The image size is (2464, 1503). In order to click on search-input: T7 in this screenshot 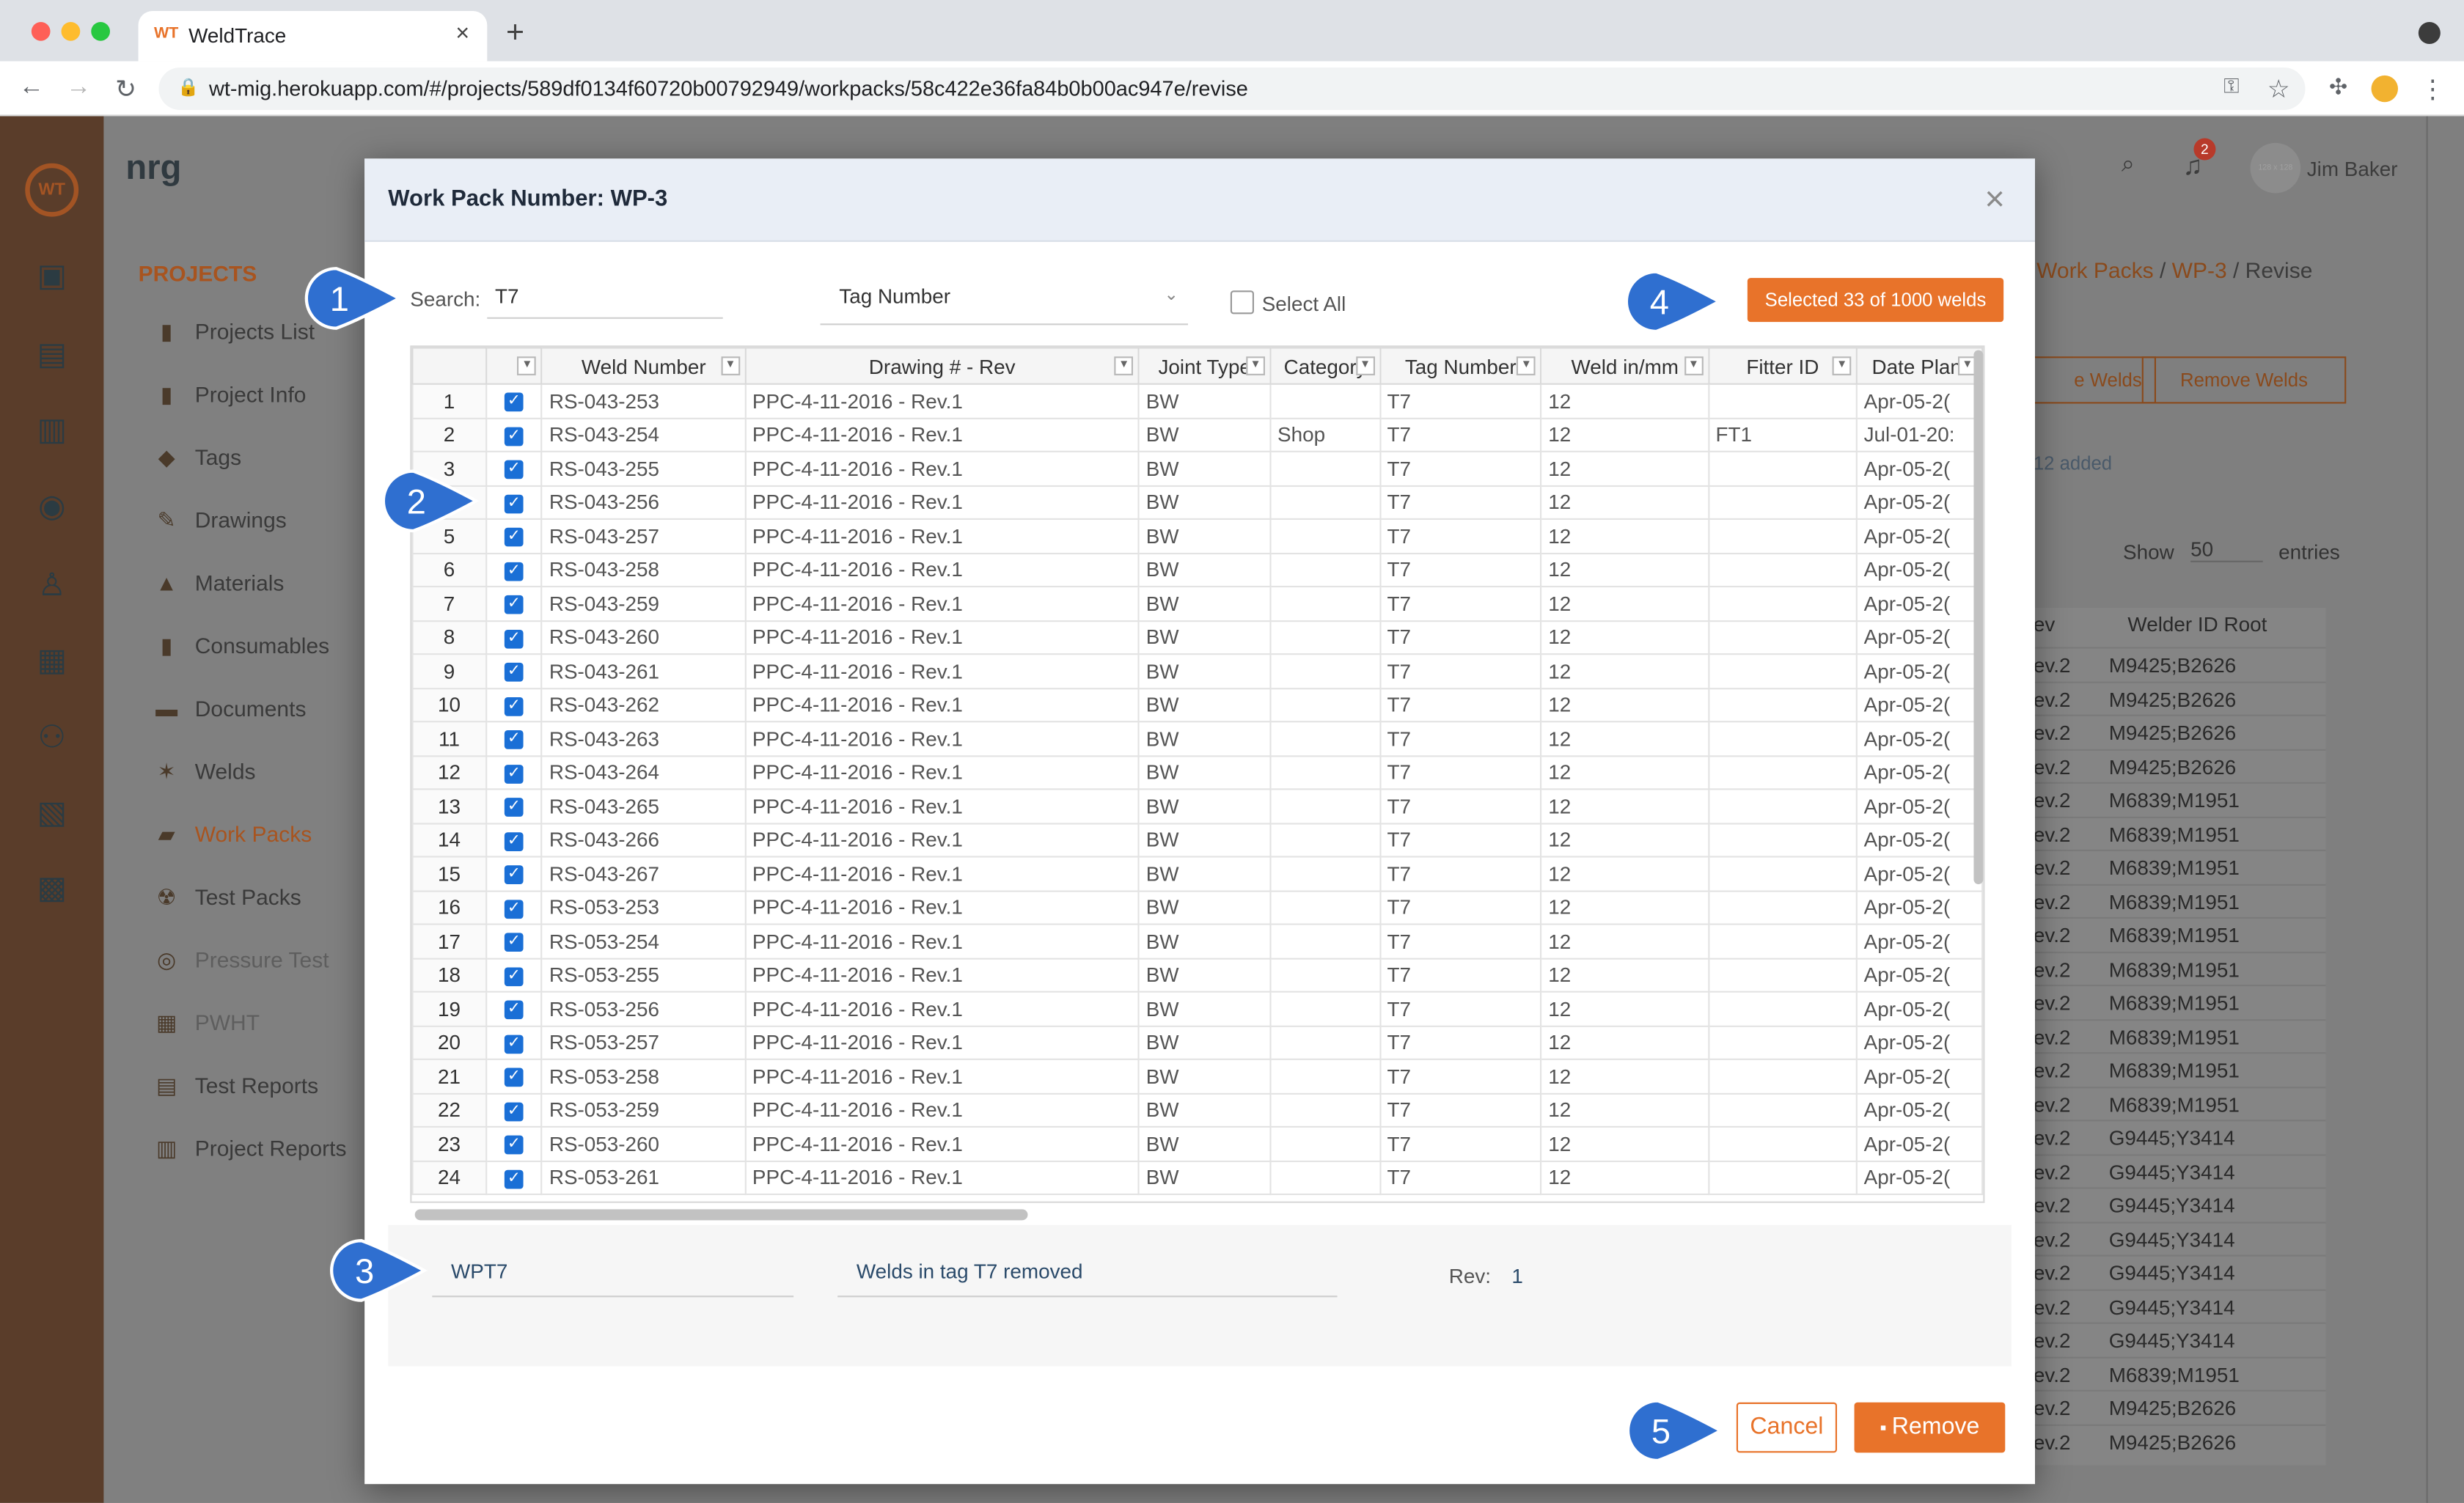, I will do `click(605, 302)`.